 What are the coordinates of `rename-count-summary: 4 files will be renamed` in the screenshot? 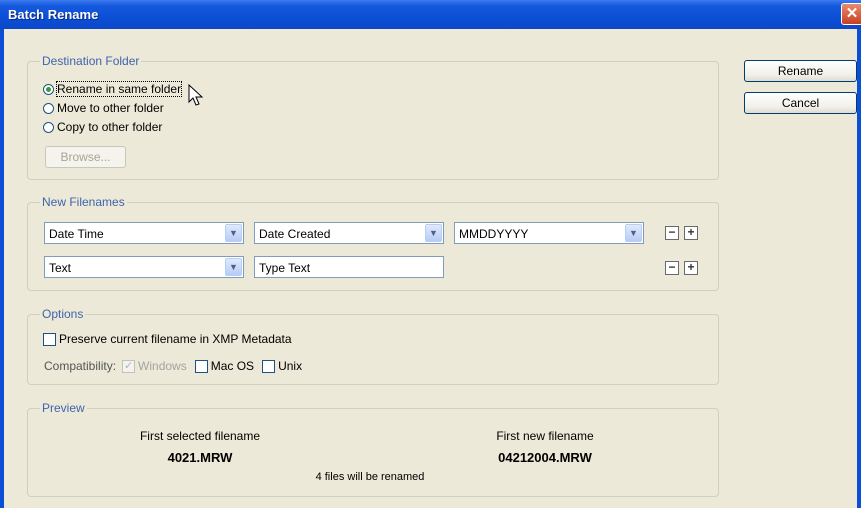 It's located at (370, 477).